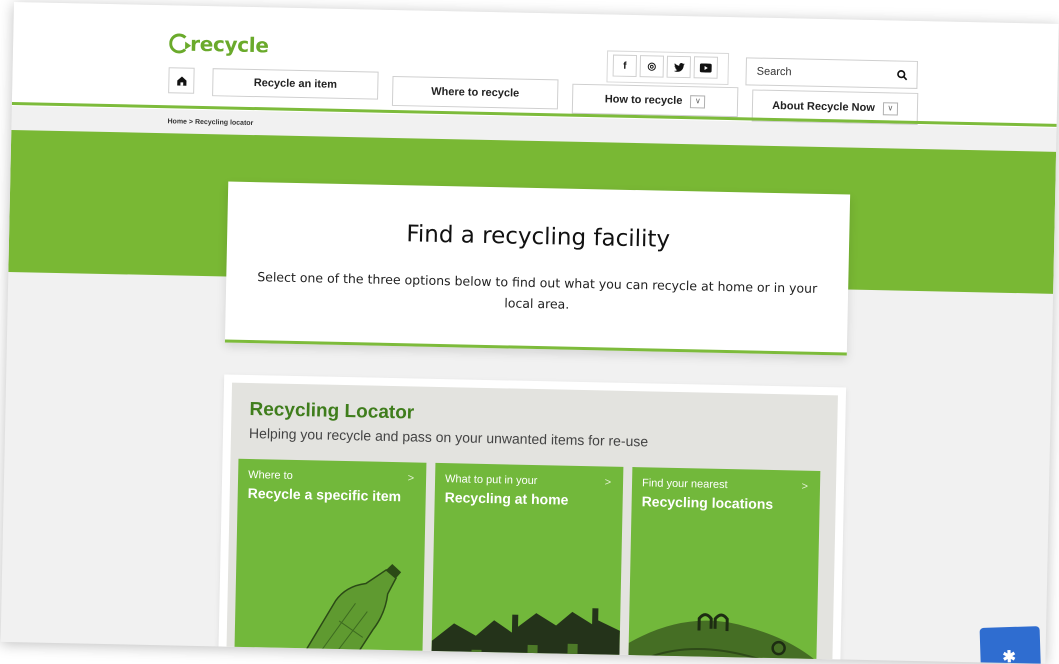  Describe the element at coordinates (821, 73) in the screenshot. I see `search-input` at that location.